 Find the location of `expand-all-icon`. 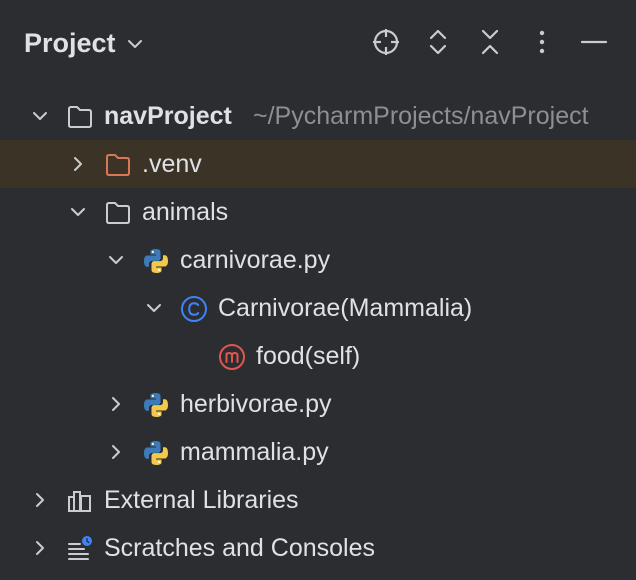

expand-all-icon is located at coordinates (438, 42).